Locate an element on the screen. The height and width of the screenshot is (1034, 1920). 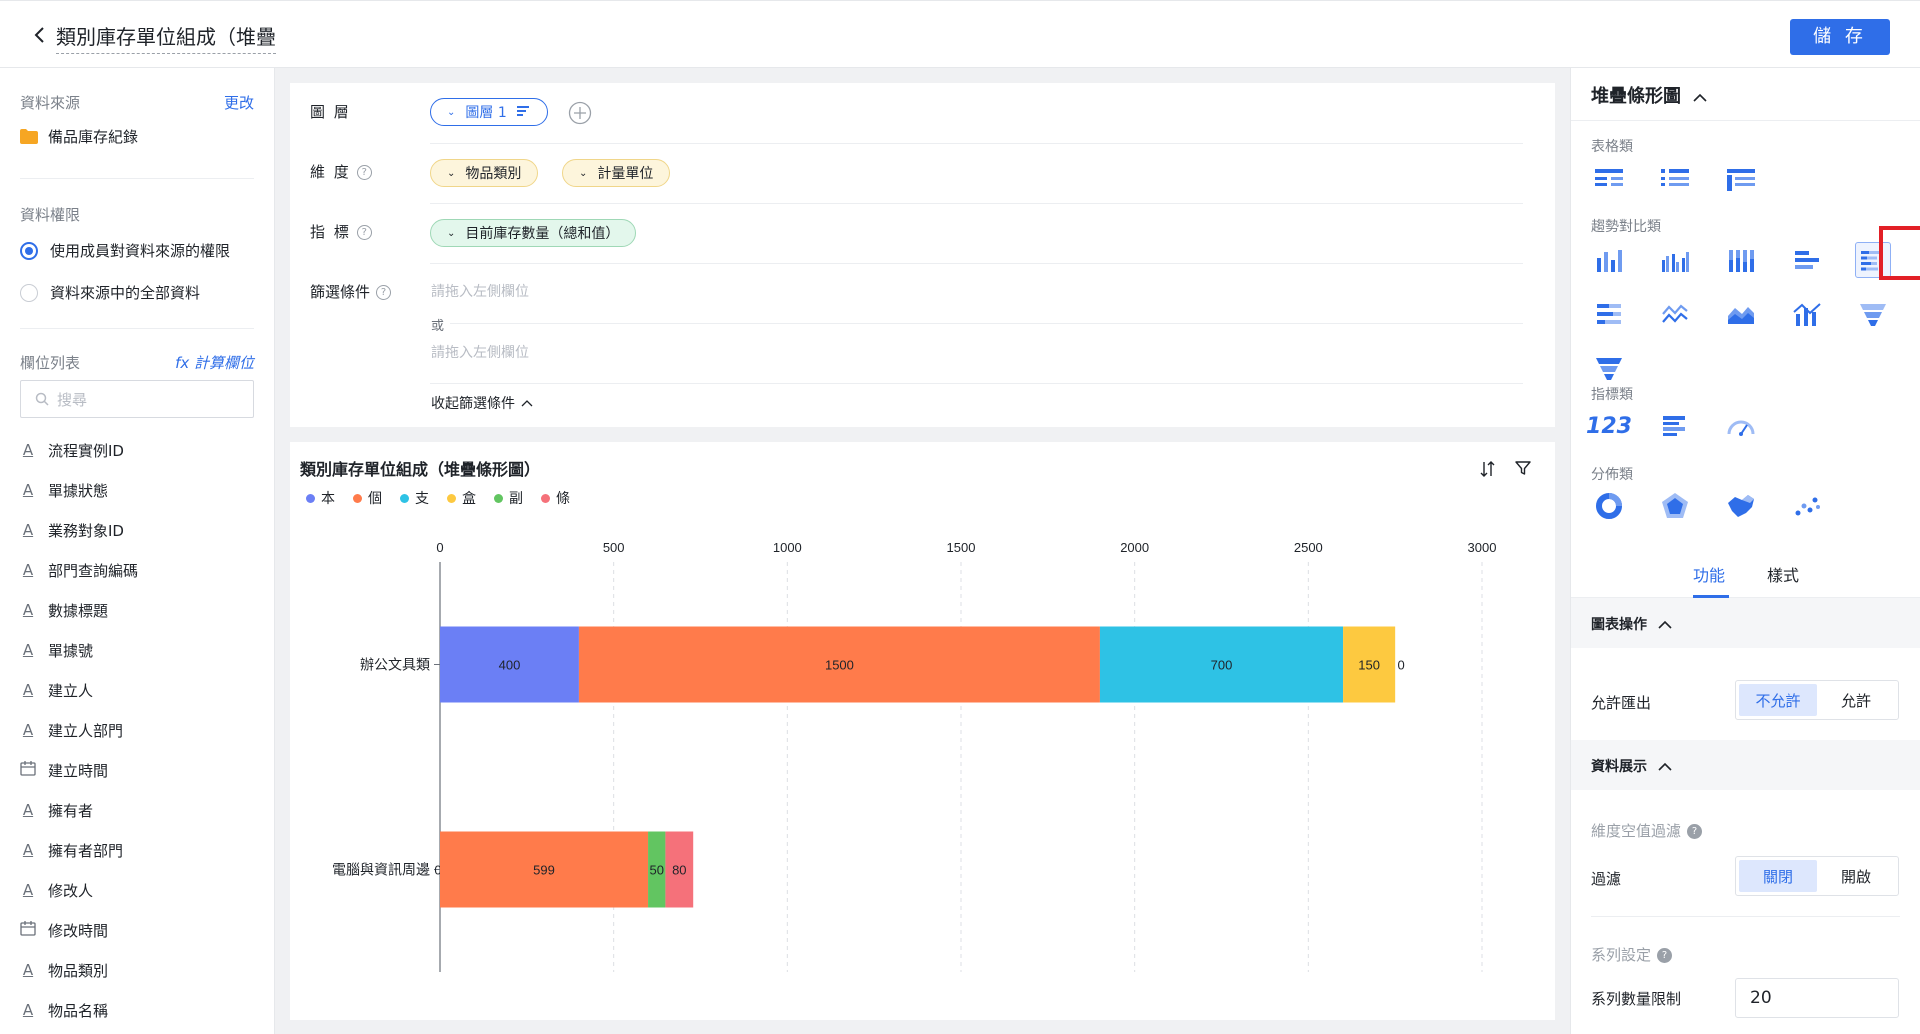
chart-type-ranking is located at coordinates (1675, 426).